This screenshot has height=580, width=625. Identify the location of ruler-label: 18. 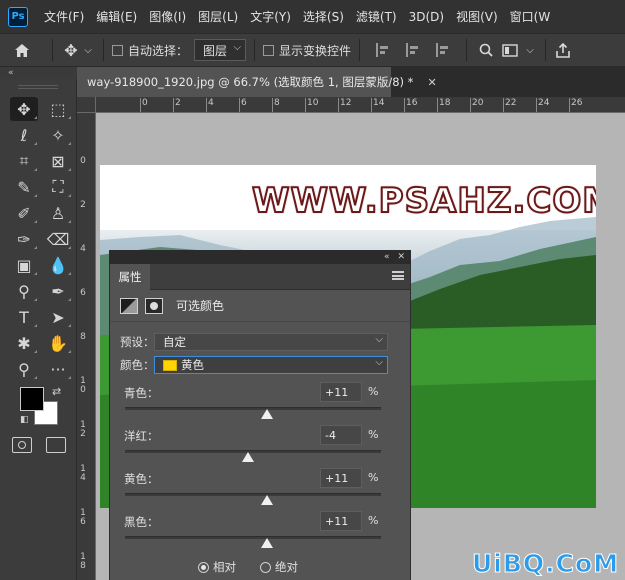
(445, 103).